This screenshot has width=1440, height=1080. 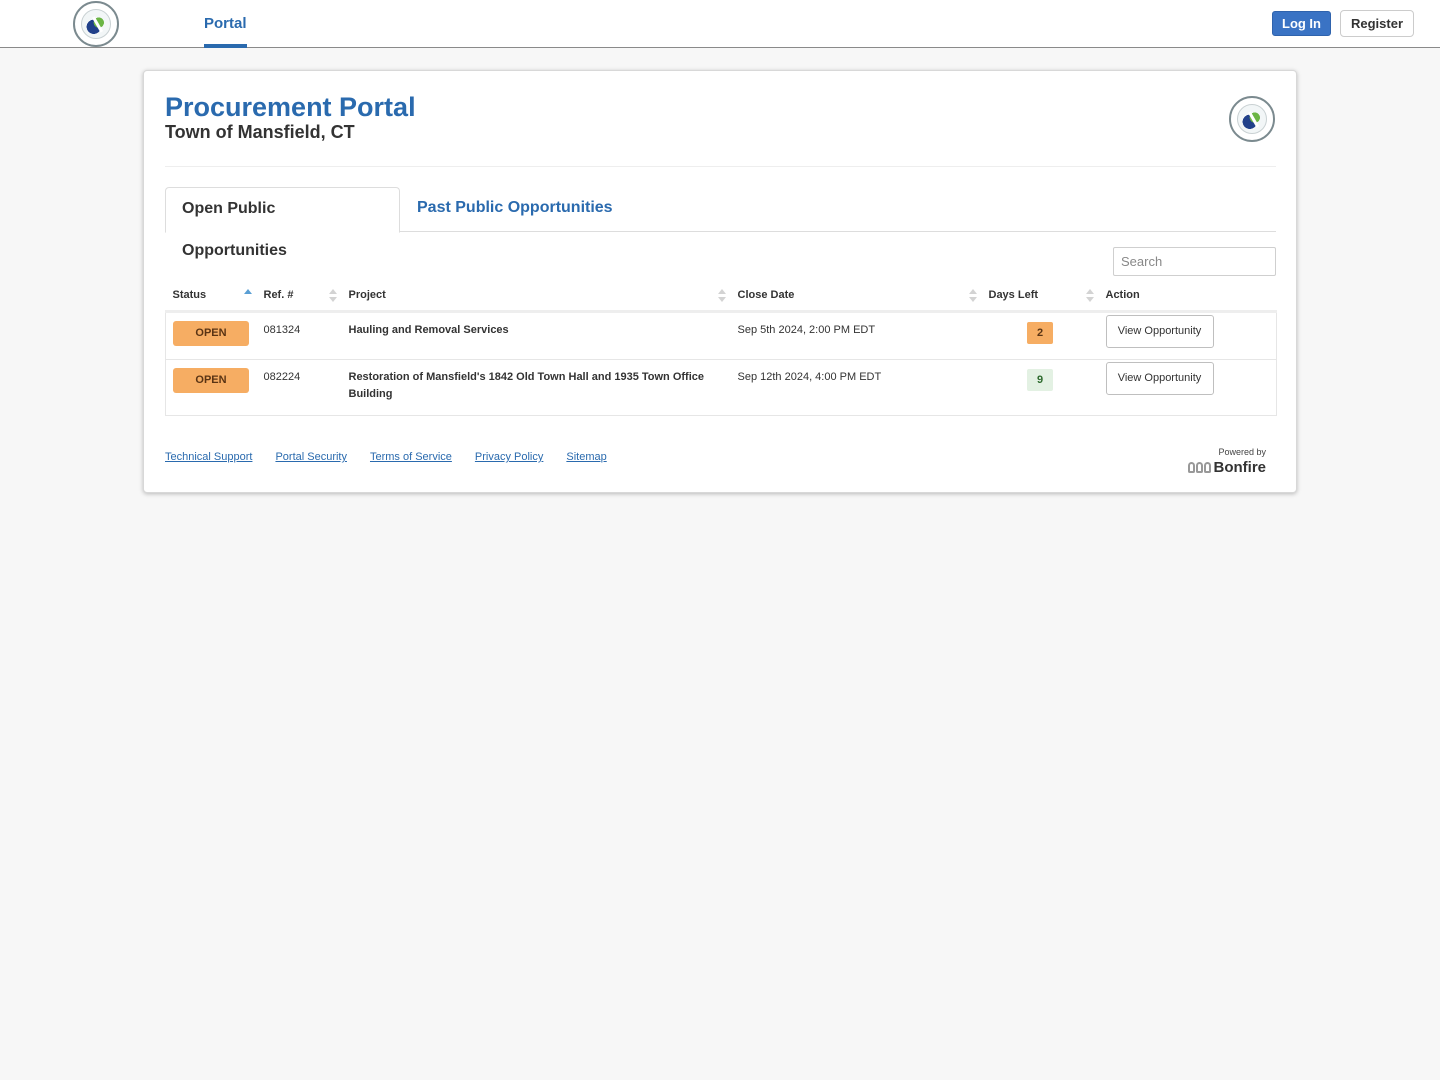 What do you see at coordinates (1013, 295) in the screenshot?
I see `column-label: Days Left` at bounding box center [1013, 295].